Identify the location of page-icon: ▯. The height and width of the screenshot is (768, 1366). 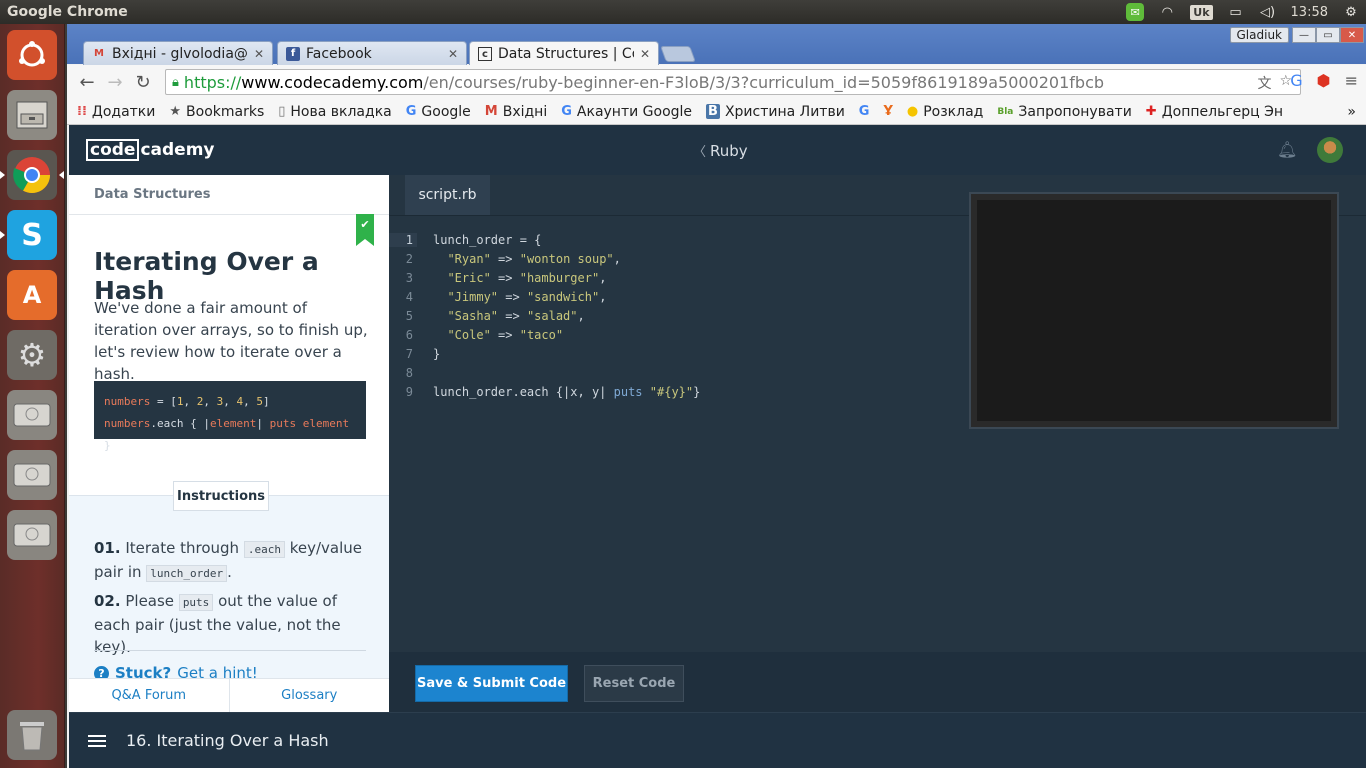
(282, 111).